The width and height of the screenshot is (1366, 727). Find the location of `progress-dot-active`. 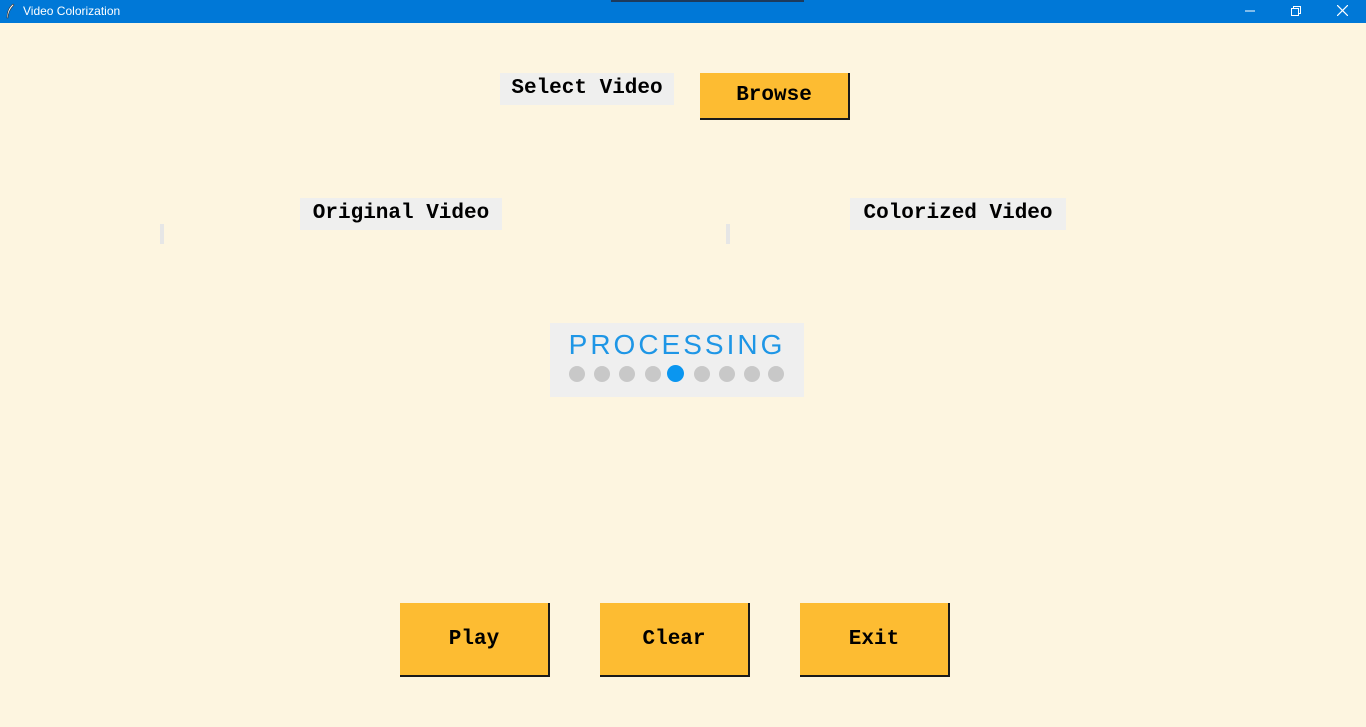

progress-dot-active is located at coordinates (675, 373).